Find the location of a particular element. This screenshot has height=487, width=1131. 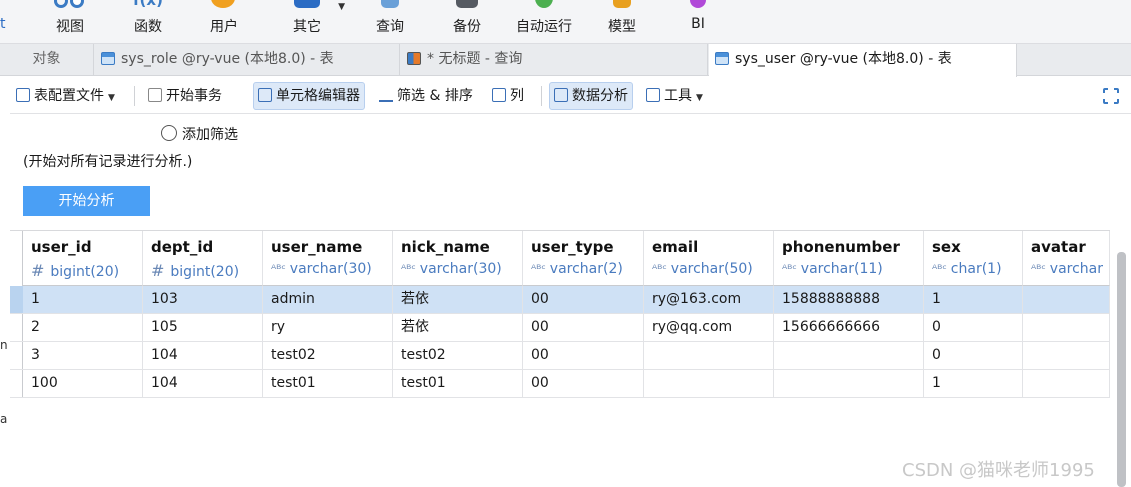

divider is located at coordinates (134, 96).